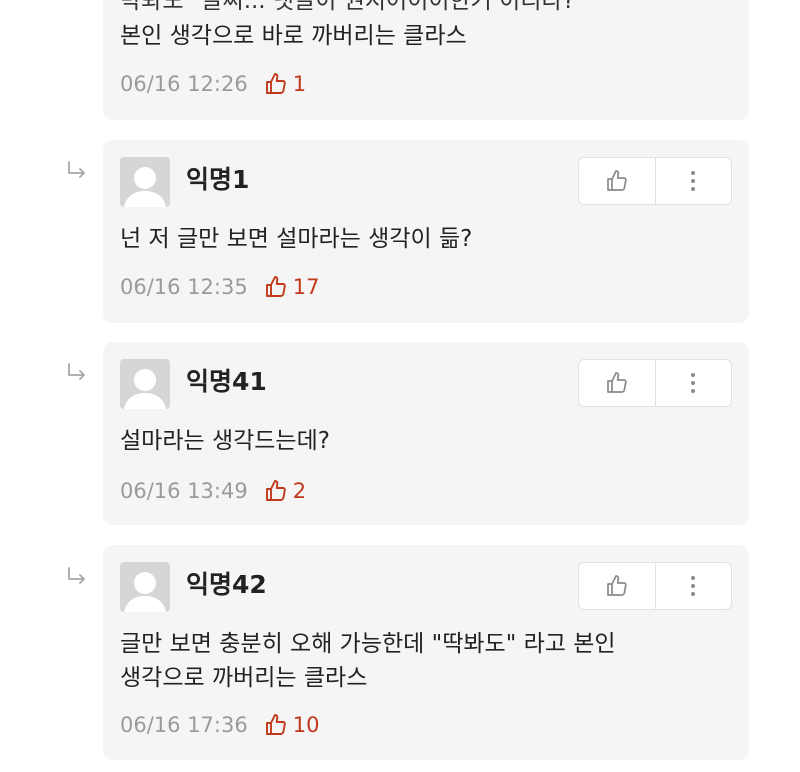 This screenshot has height=772, width=800. What do you see at coordinates (299, 84) in the screenshot?
I see `like-count: 1` at bounding box center [299, 84].